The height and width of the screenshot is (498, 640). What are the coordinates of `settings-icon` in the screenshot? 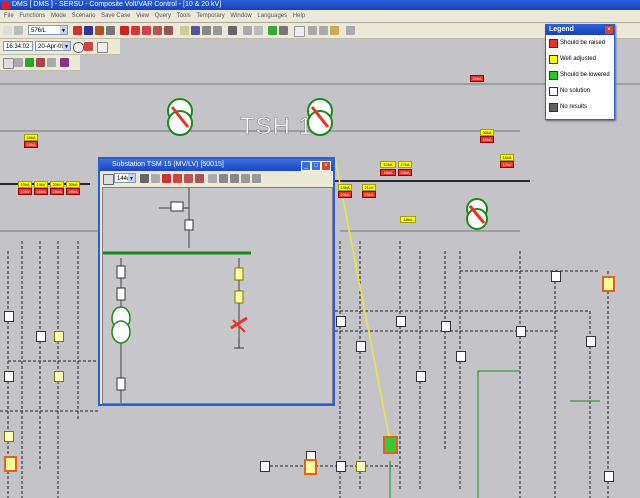 It's located at (110, 30).